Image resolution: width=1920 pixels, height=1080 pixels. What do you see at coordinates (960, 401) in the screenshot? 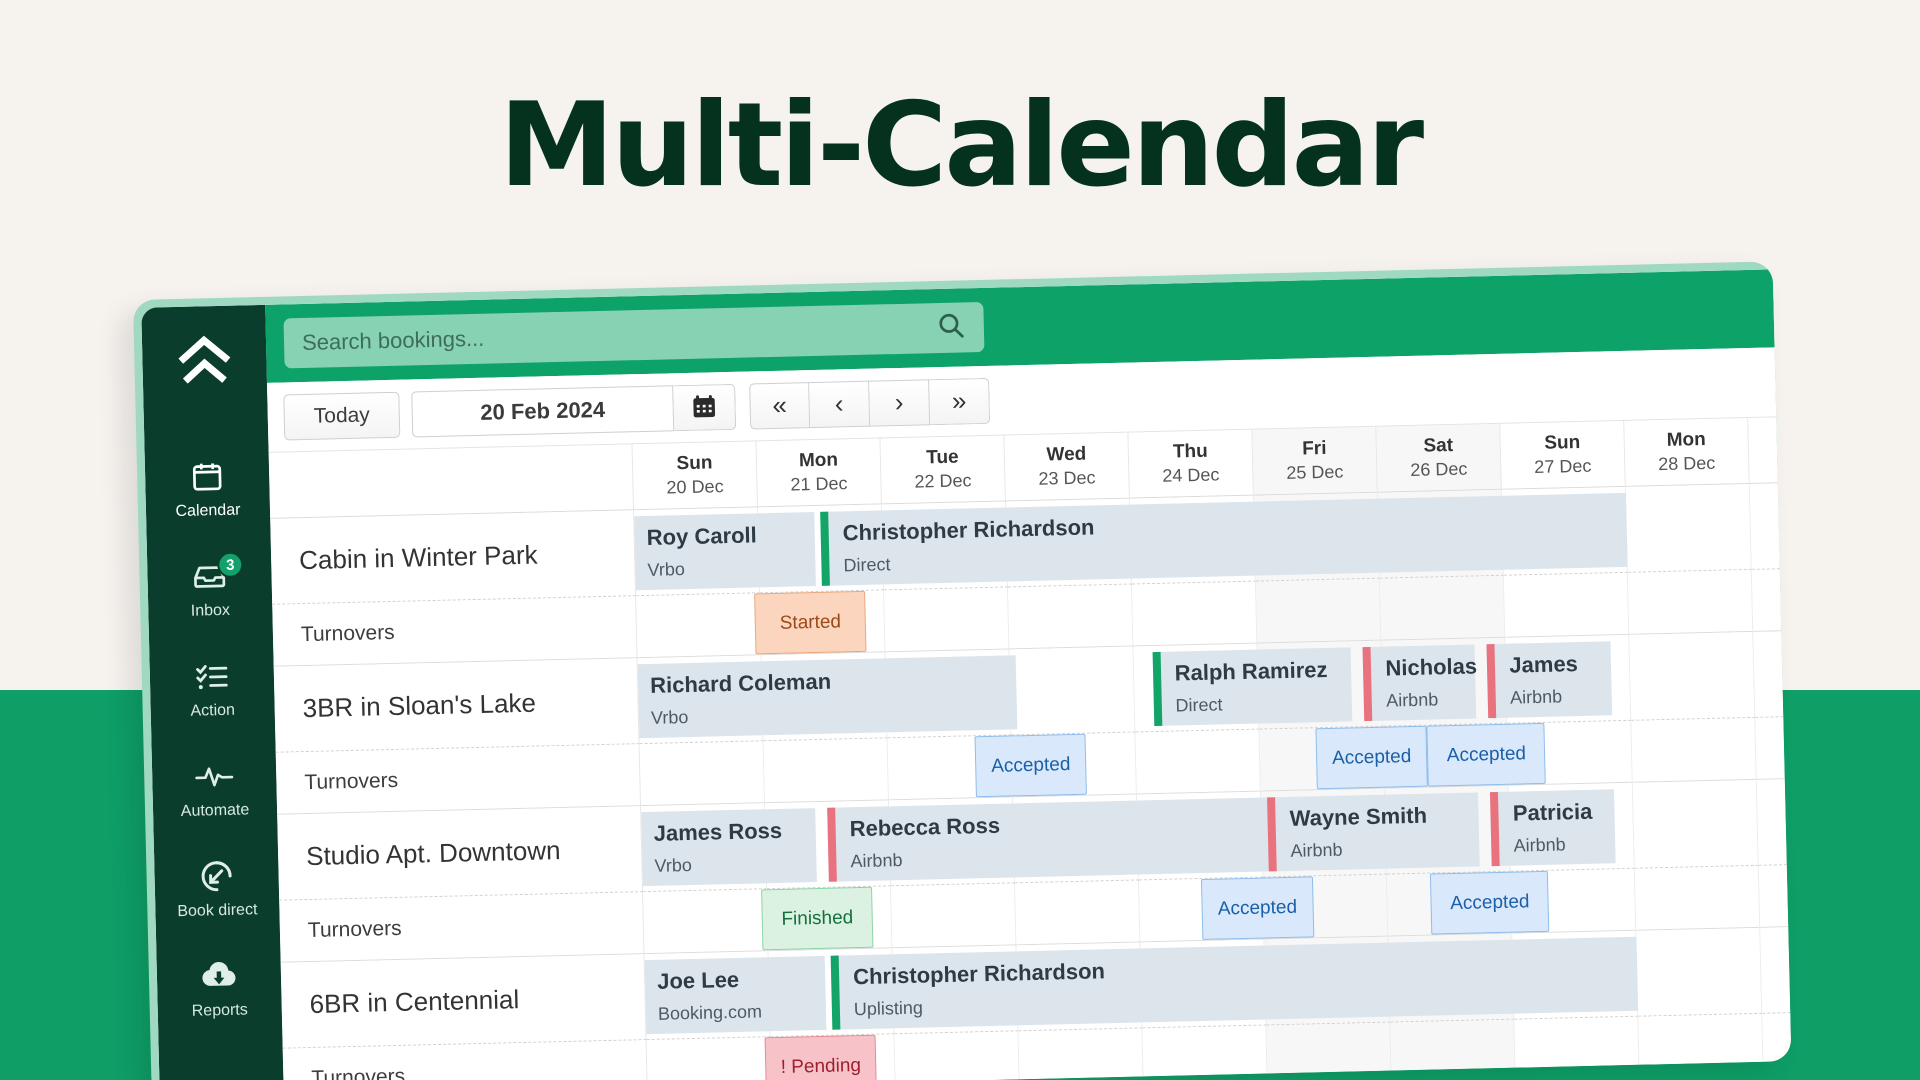
I see `nav-last-button: »` at bounding box center [960, 401].